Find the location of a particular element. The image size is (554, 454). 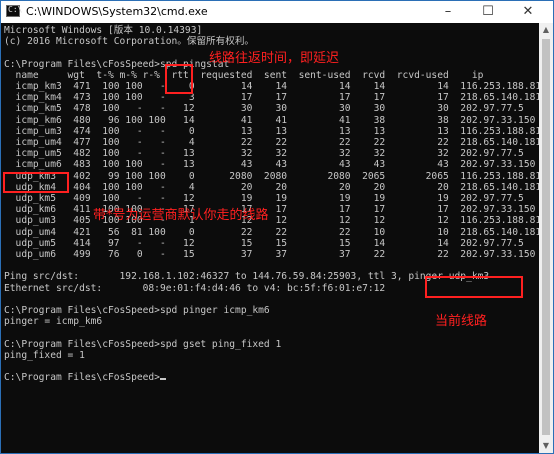

rtt-annotation: 线路往返时间，即延迟 is located at coordinates (274, 58).